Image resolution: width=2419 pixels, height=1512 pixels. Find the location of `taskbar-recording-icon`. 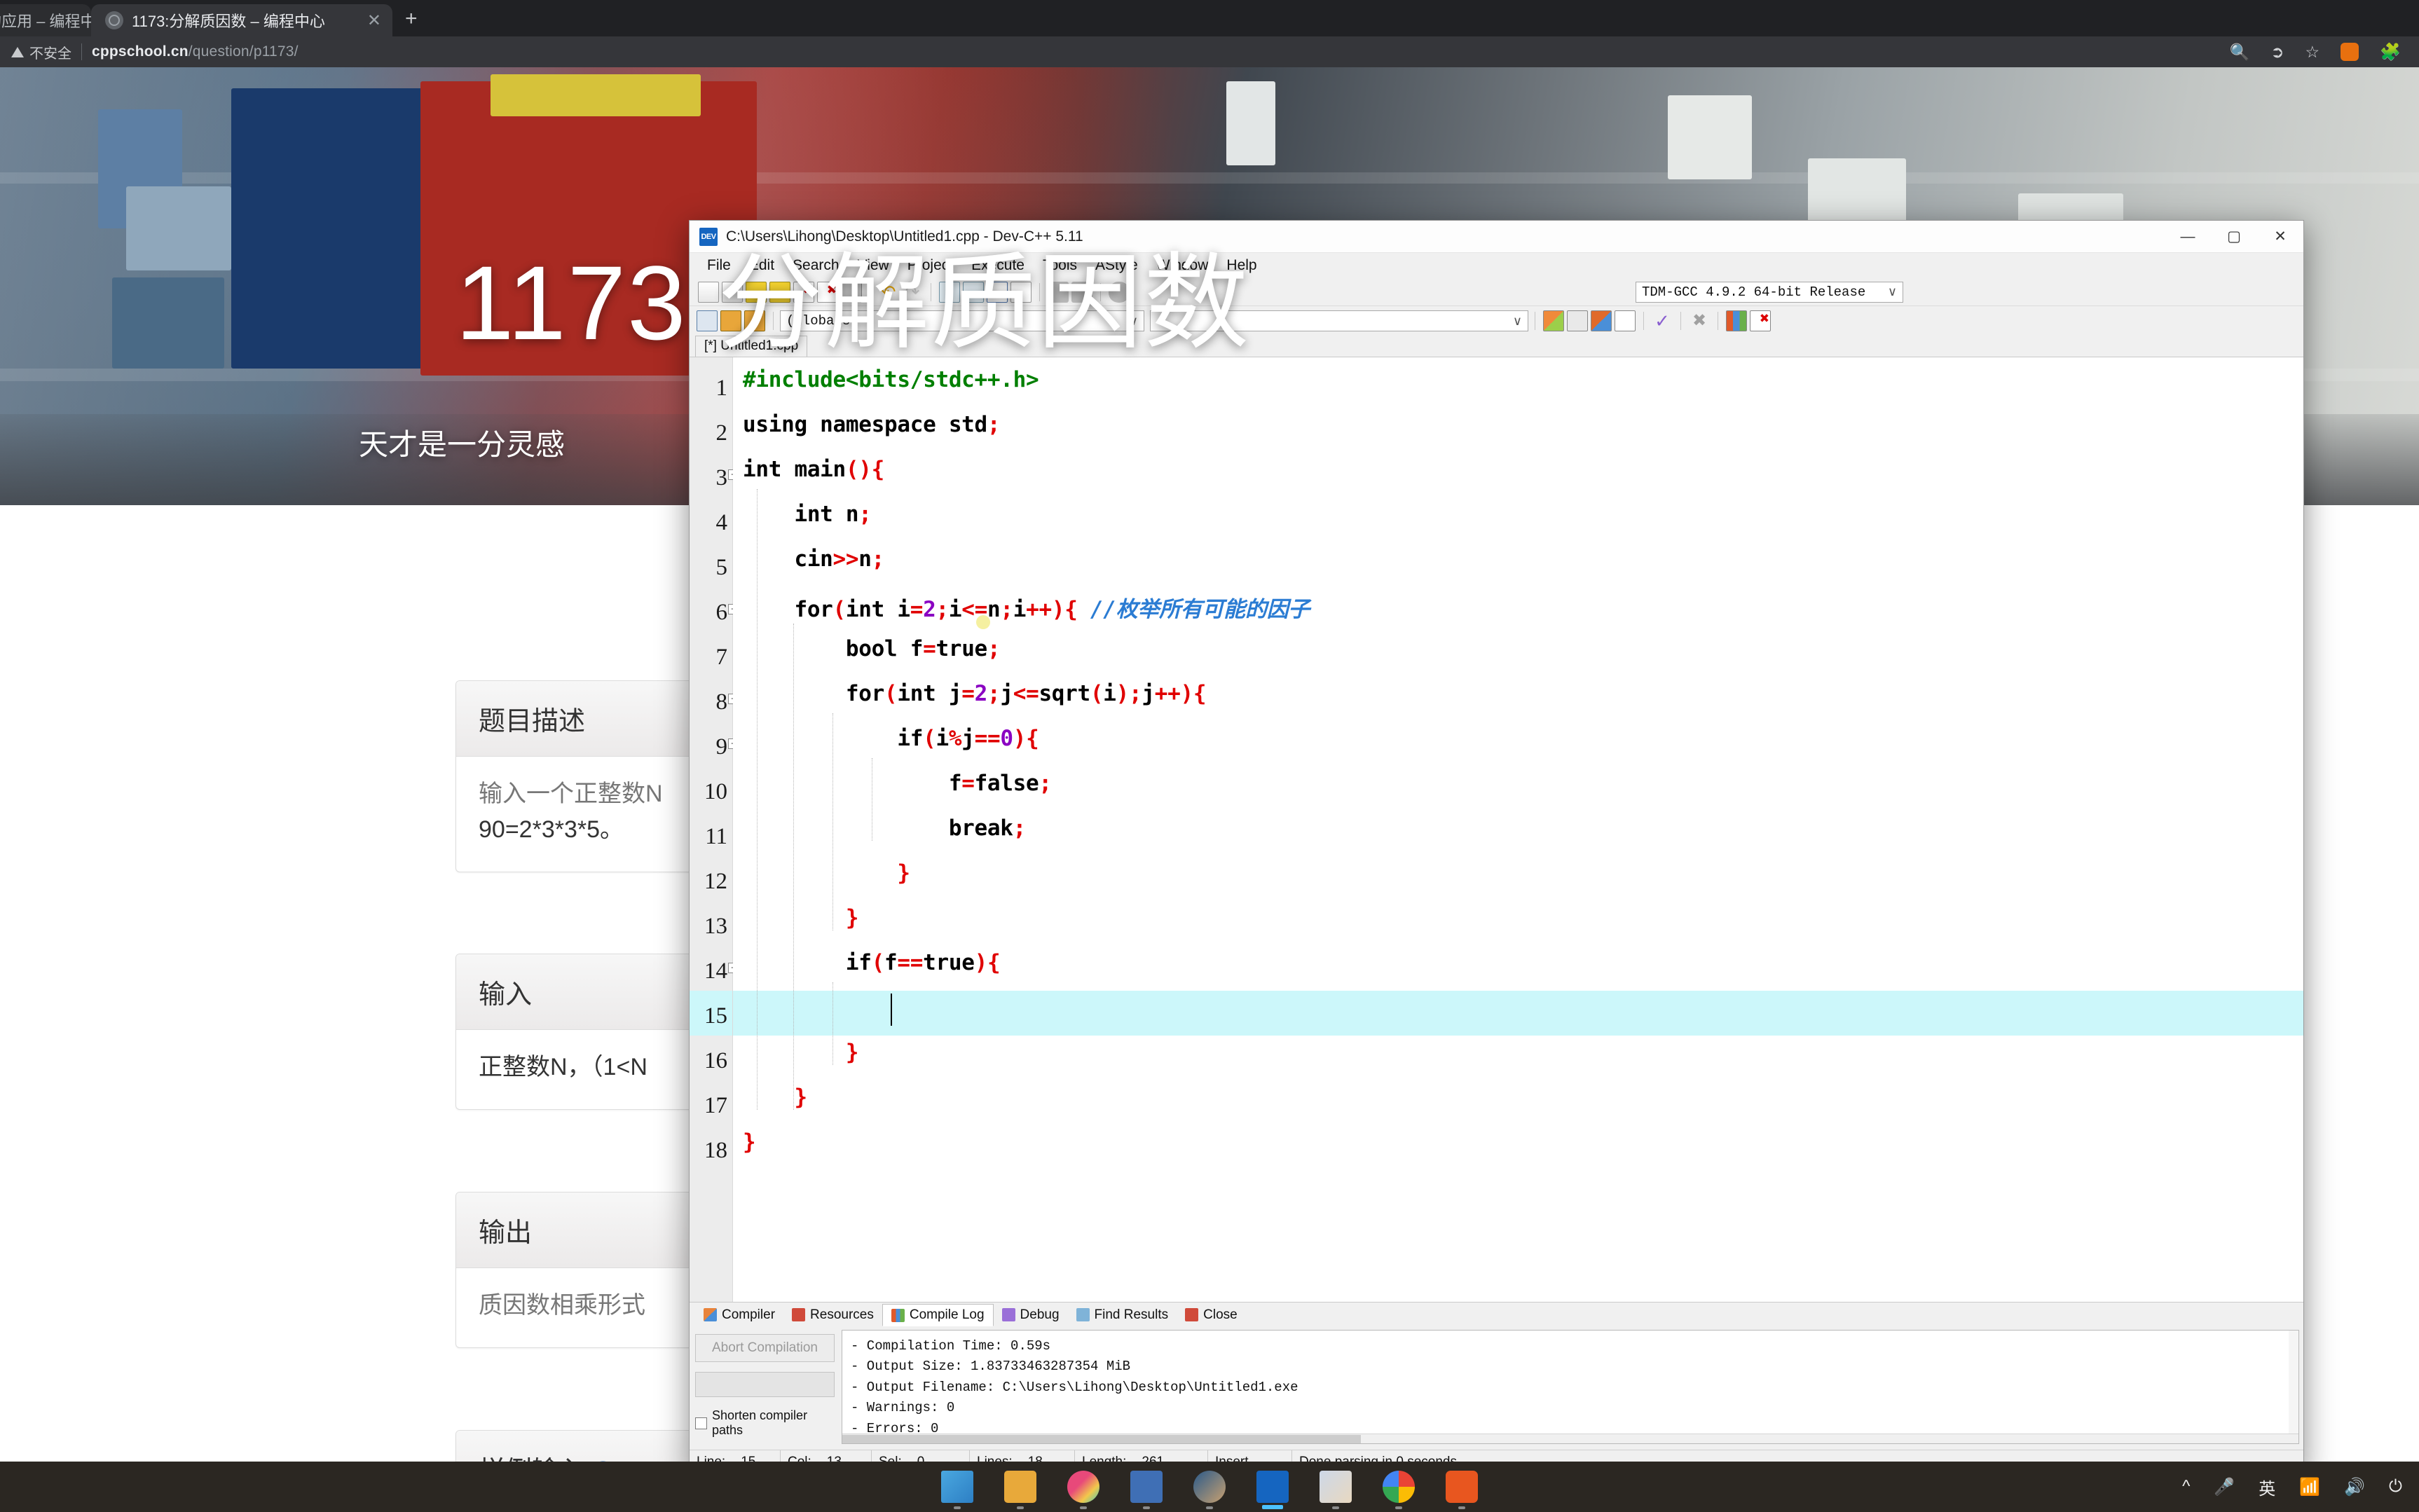

taskbar-recording-icon is located at coordinates (1462, 1490).